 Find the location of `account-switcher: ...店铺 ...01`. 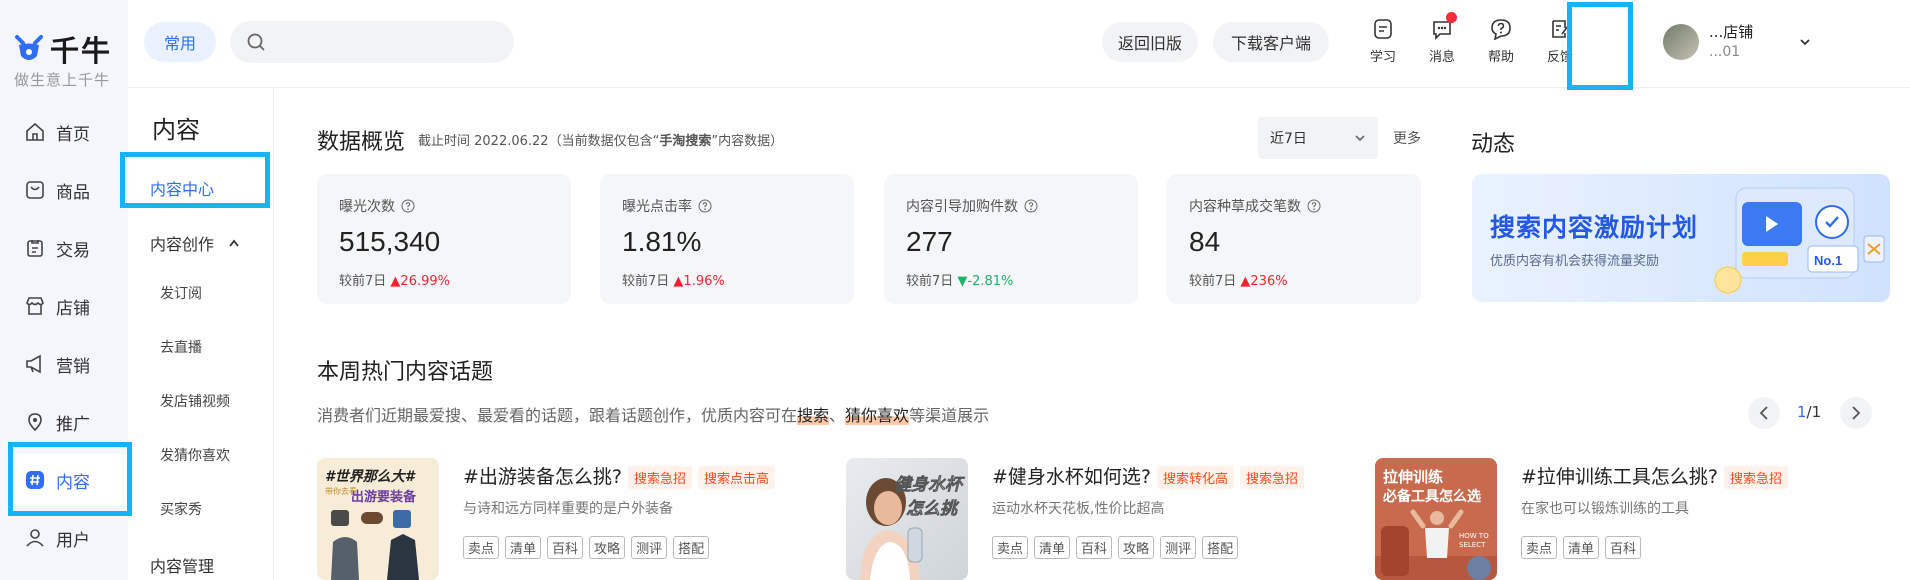

account-switcher: ...店铺 ...01 is located at coordinates (1737, 42).